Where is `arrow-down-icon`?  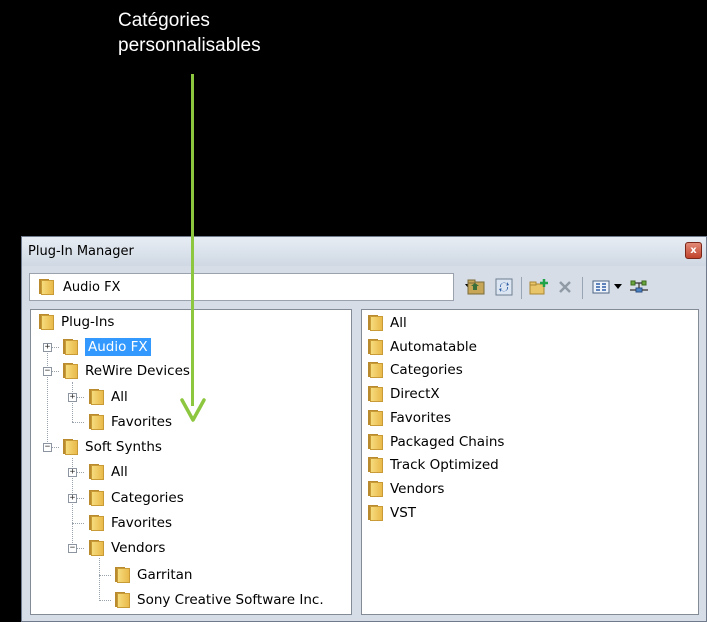
arrow-down-icon is located at coordinates (193, 410).